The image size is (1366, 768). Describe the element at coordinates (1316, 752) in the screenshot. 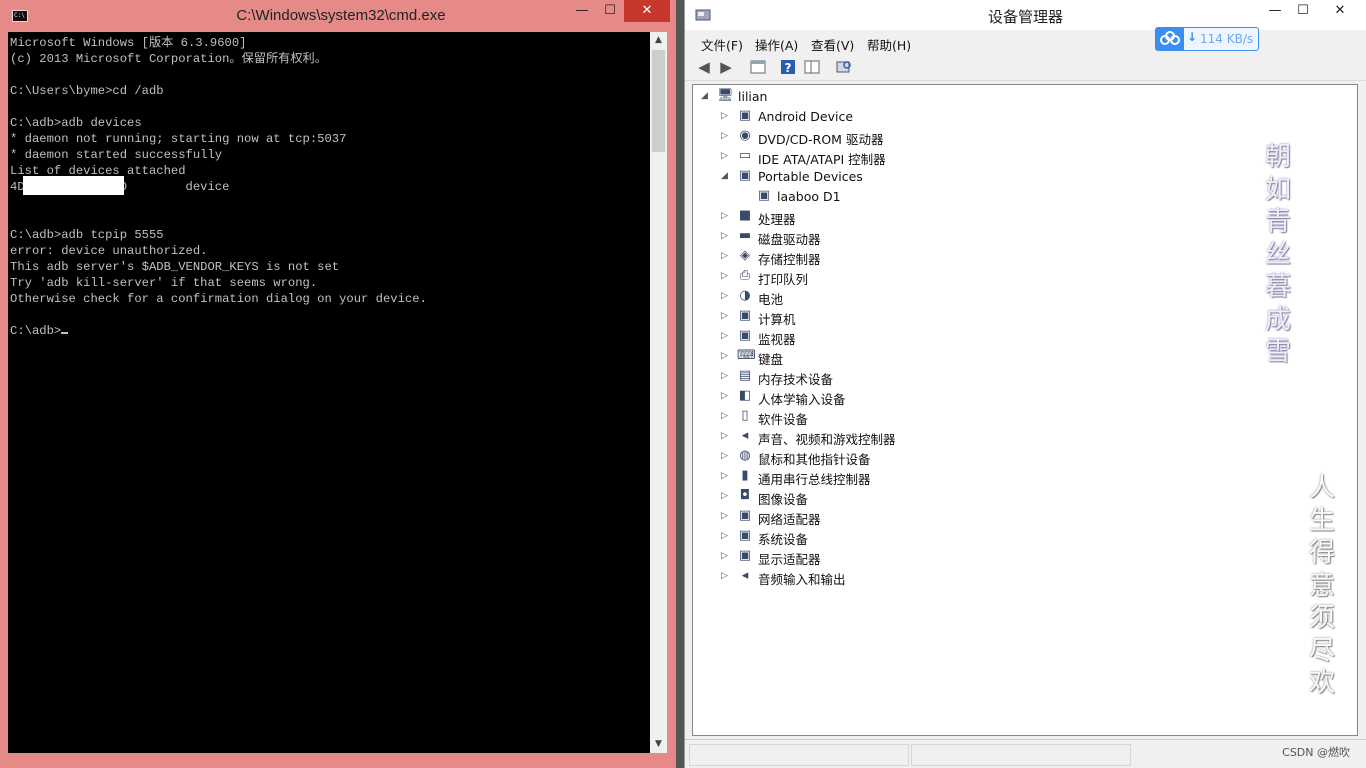

I see `watermark: CSDN @燃吹` at that location.